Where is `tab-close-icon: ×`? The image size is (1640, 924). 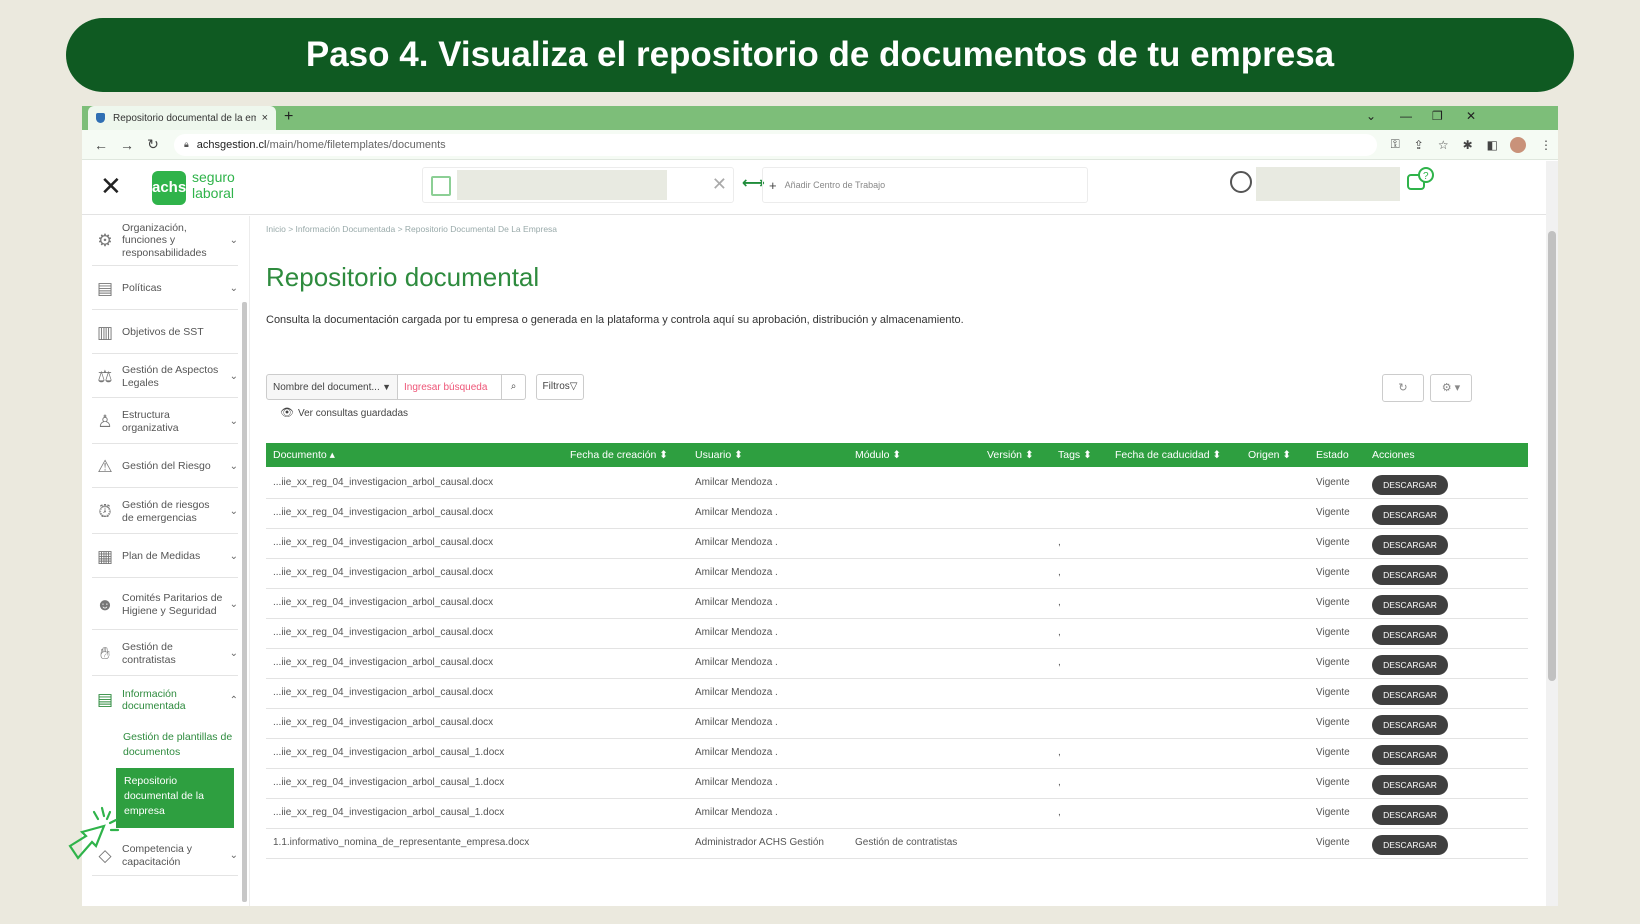
tab-close-icon: × is located at coordinates (265, 118).